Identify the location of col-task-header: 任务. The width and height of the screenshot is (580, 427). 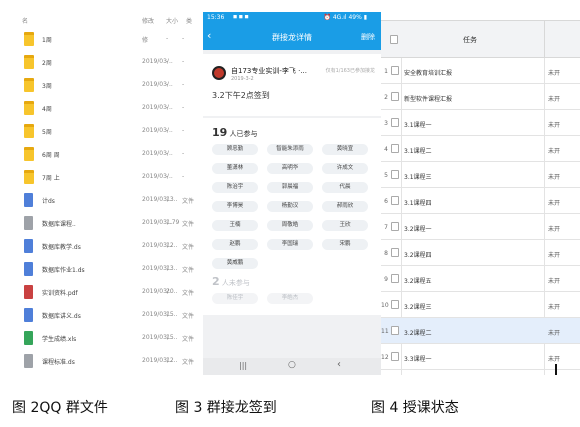
(470, 40).